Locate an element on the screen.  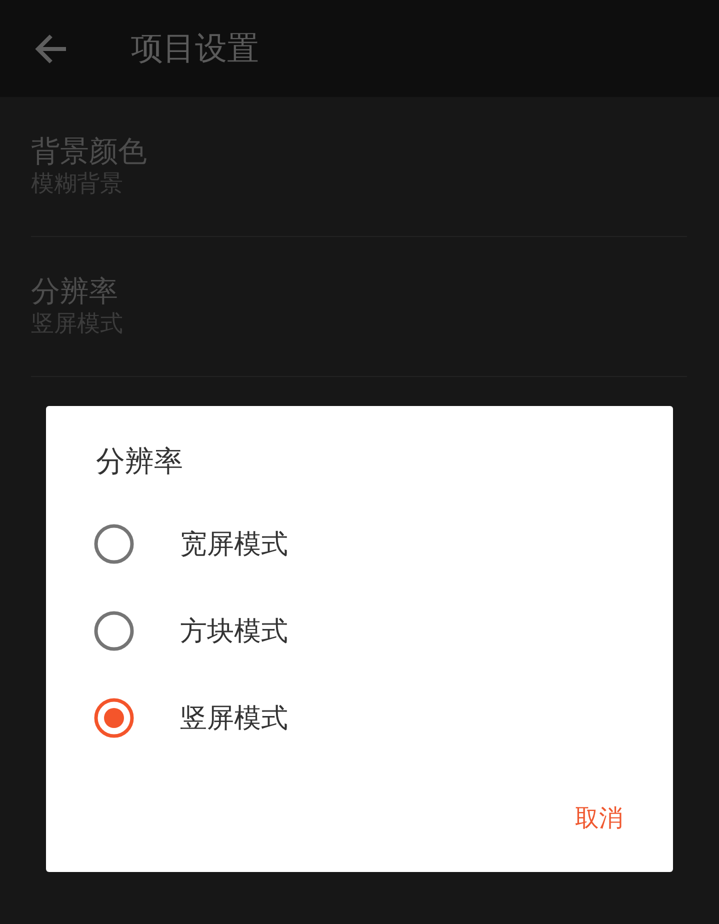
back-icon is located at coordinates (51, 49).